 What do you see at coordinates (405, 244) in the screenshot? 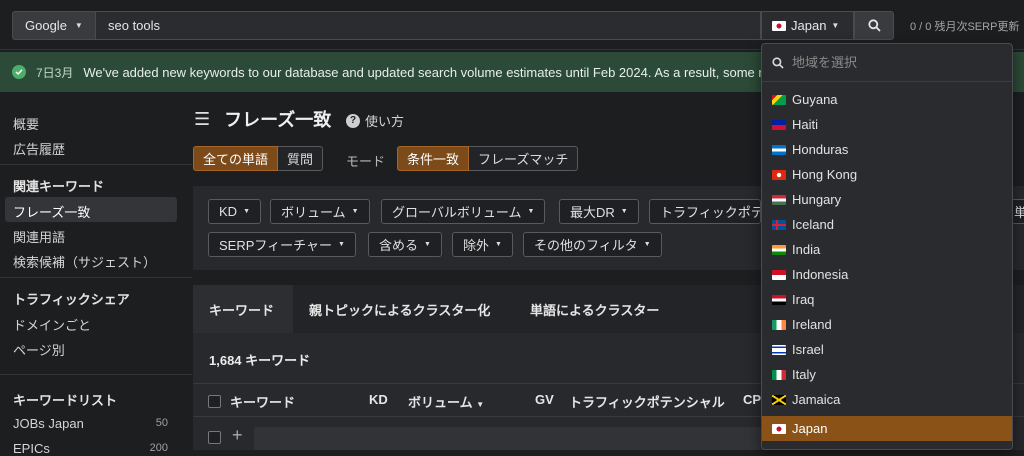
I see `filter-include-button: 含める ▼` at bounding box center [405, 244].